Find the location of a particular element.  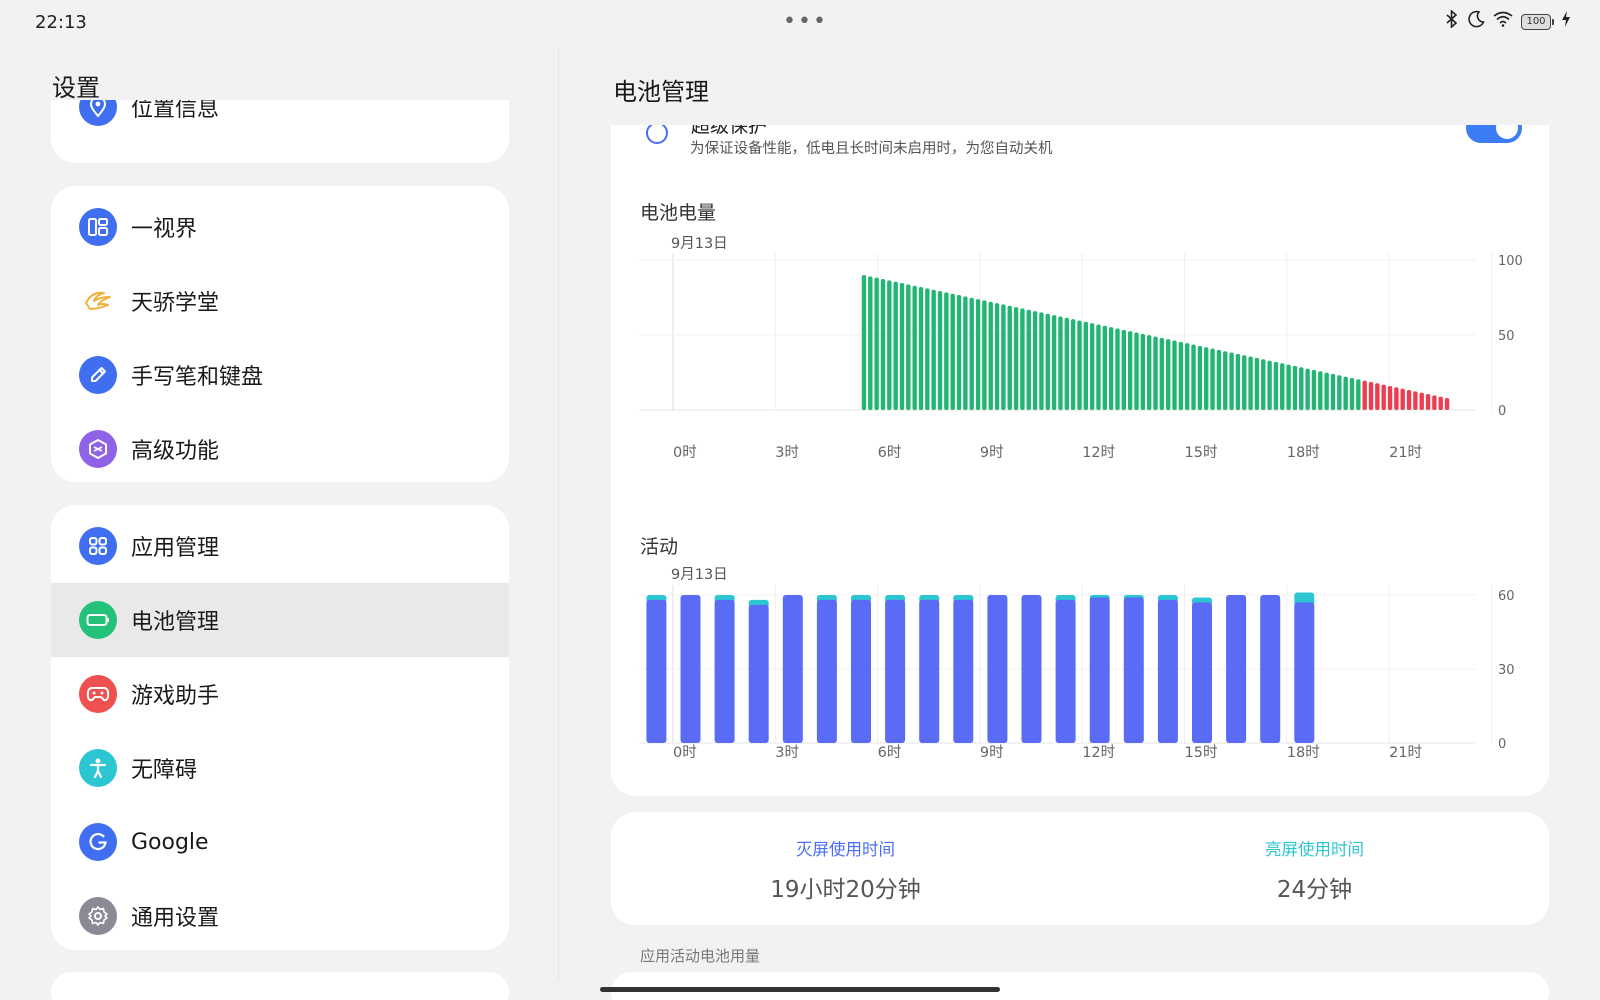

settings-item-accessibility: 无障碍 is located at coordinates (280, 768).